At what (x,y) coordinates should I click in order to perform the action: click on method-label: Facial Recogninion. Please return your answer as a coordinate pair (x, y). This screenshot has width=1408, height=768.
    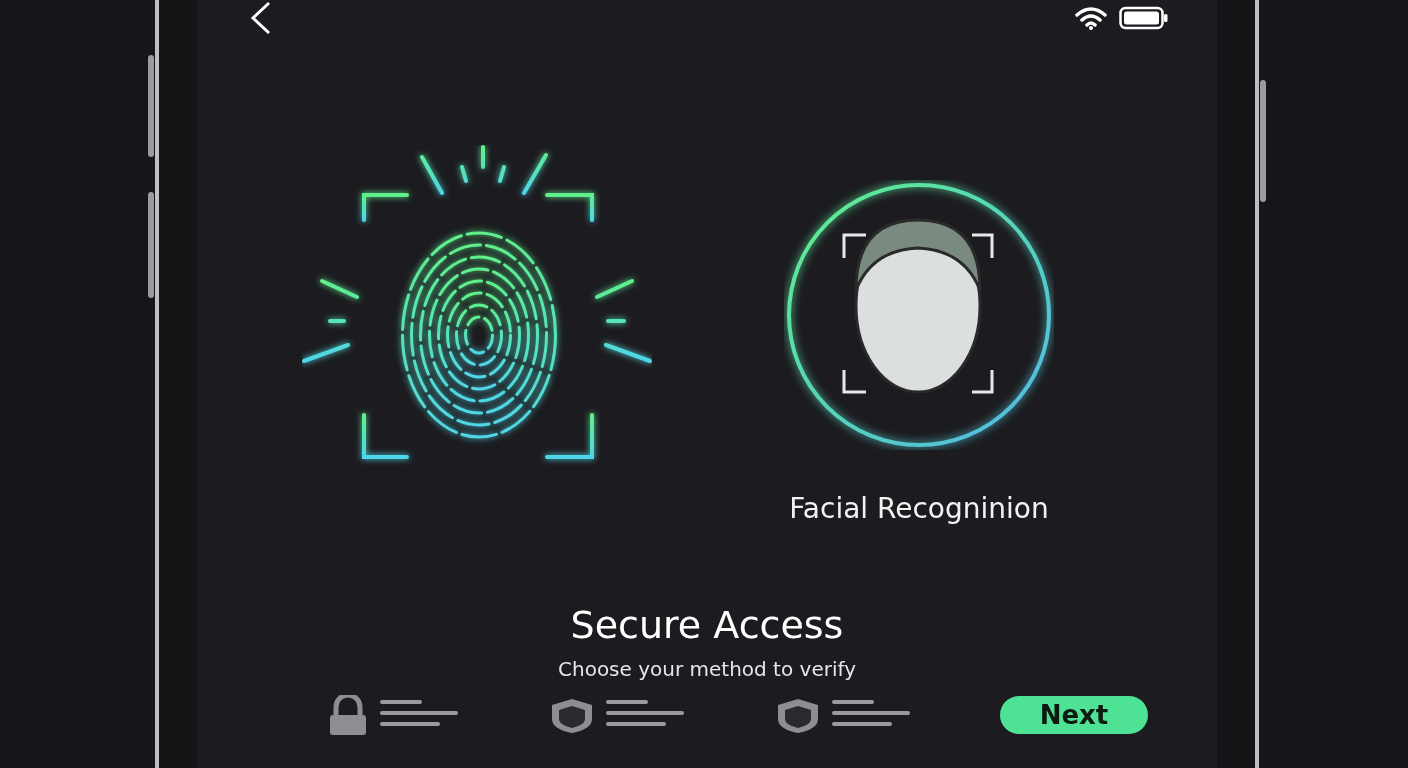
    Looking at the image, I should click on (919, 508).